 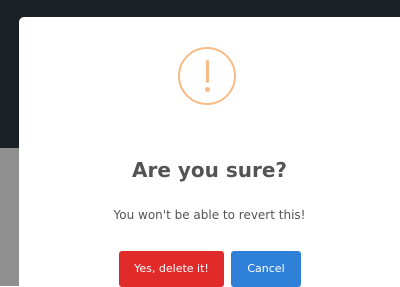 What do you see at coordinates (207, 89) in the screenshot?
I see `warning-icon-dot` at bounding box center [207, 89].